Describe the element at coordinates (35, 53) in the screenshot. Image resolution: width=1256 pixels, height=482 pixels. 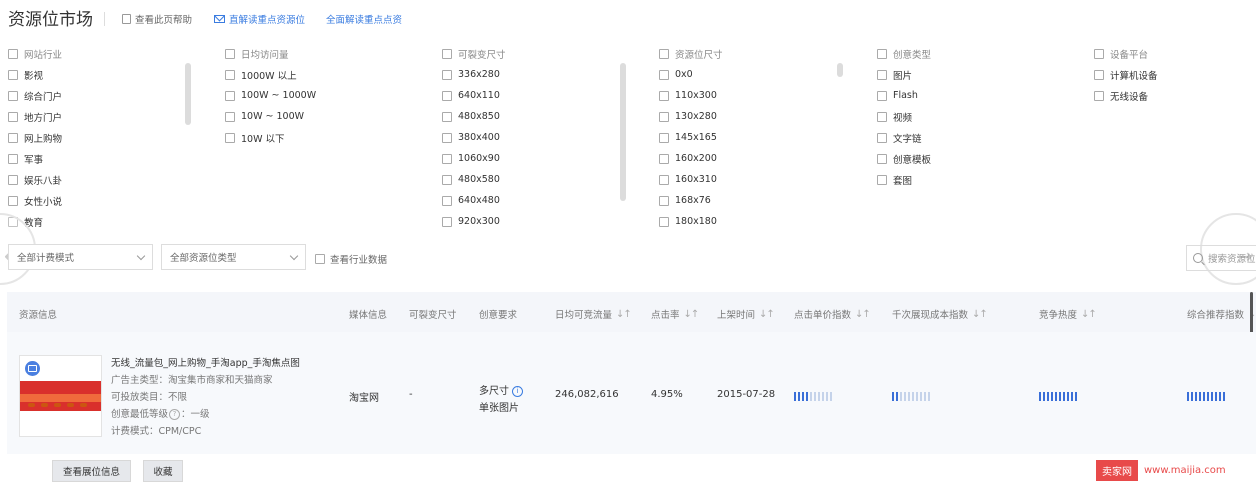
I see `filter-header: 网站行业` at that location.